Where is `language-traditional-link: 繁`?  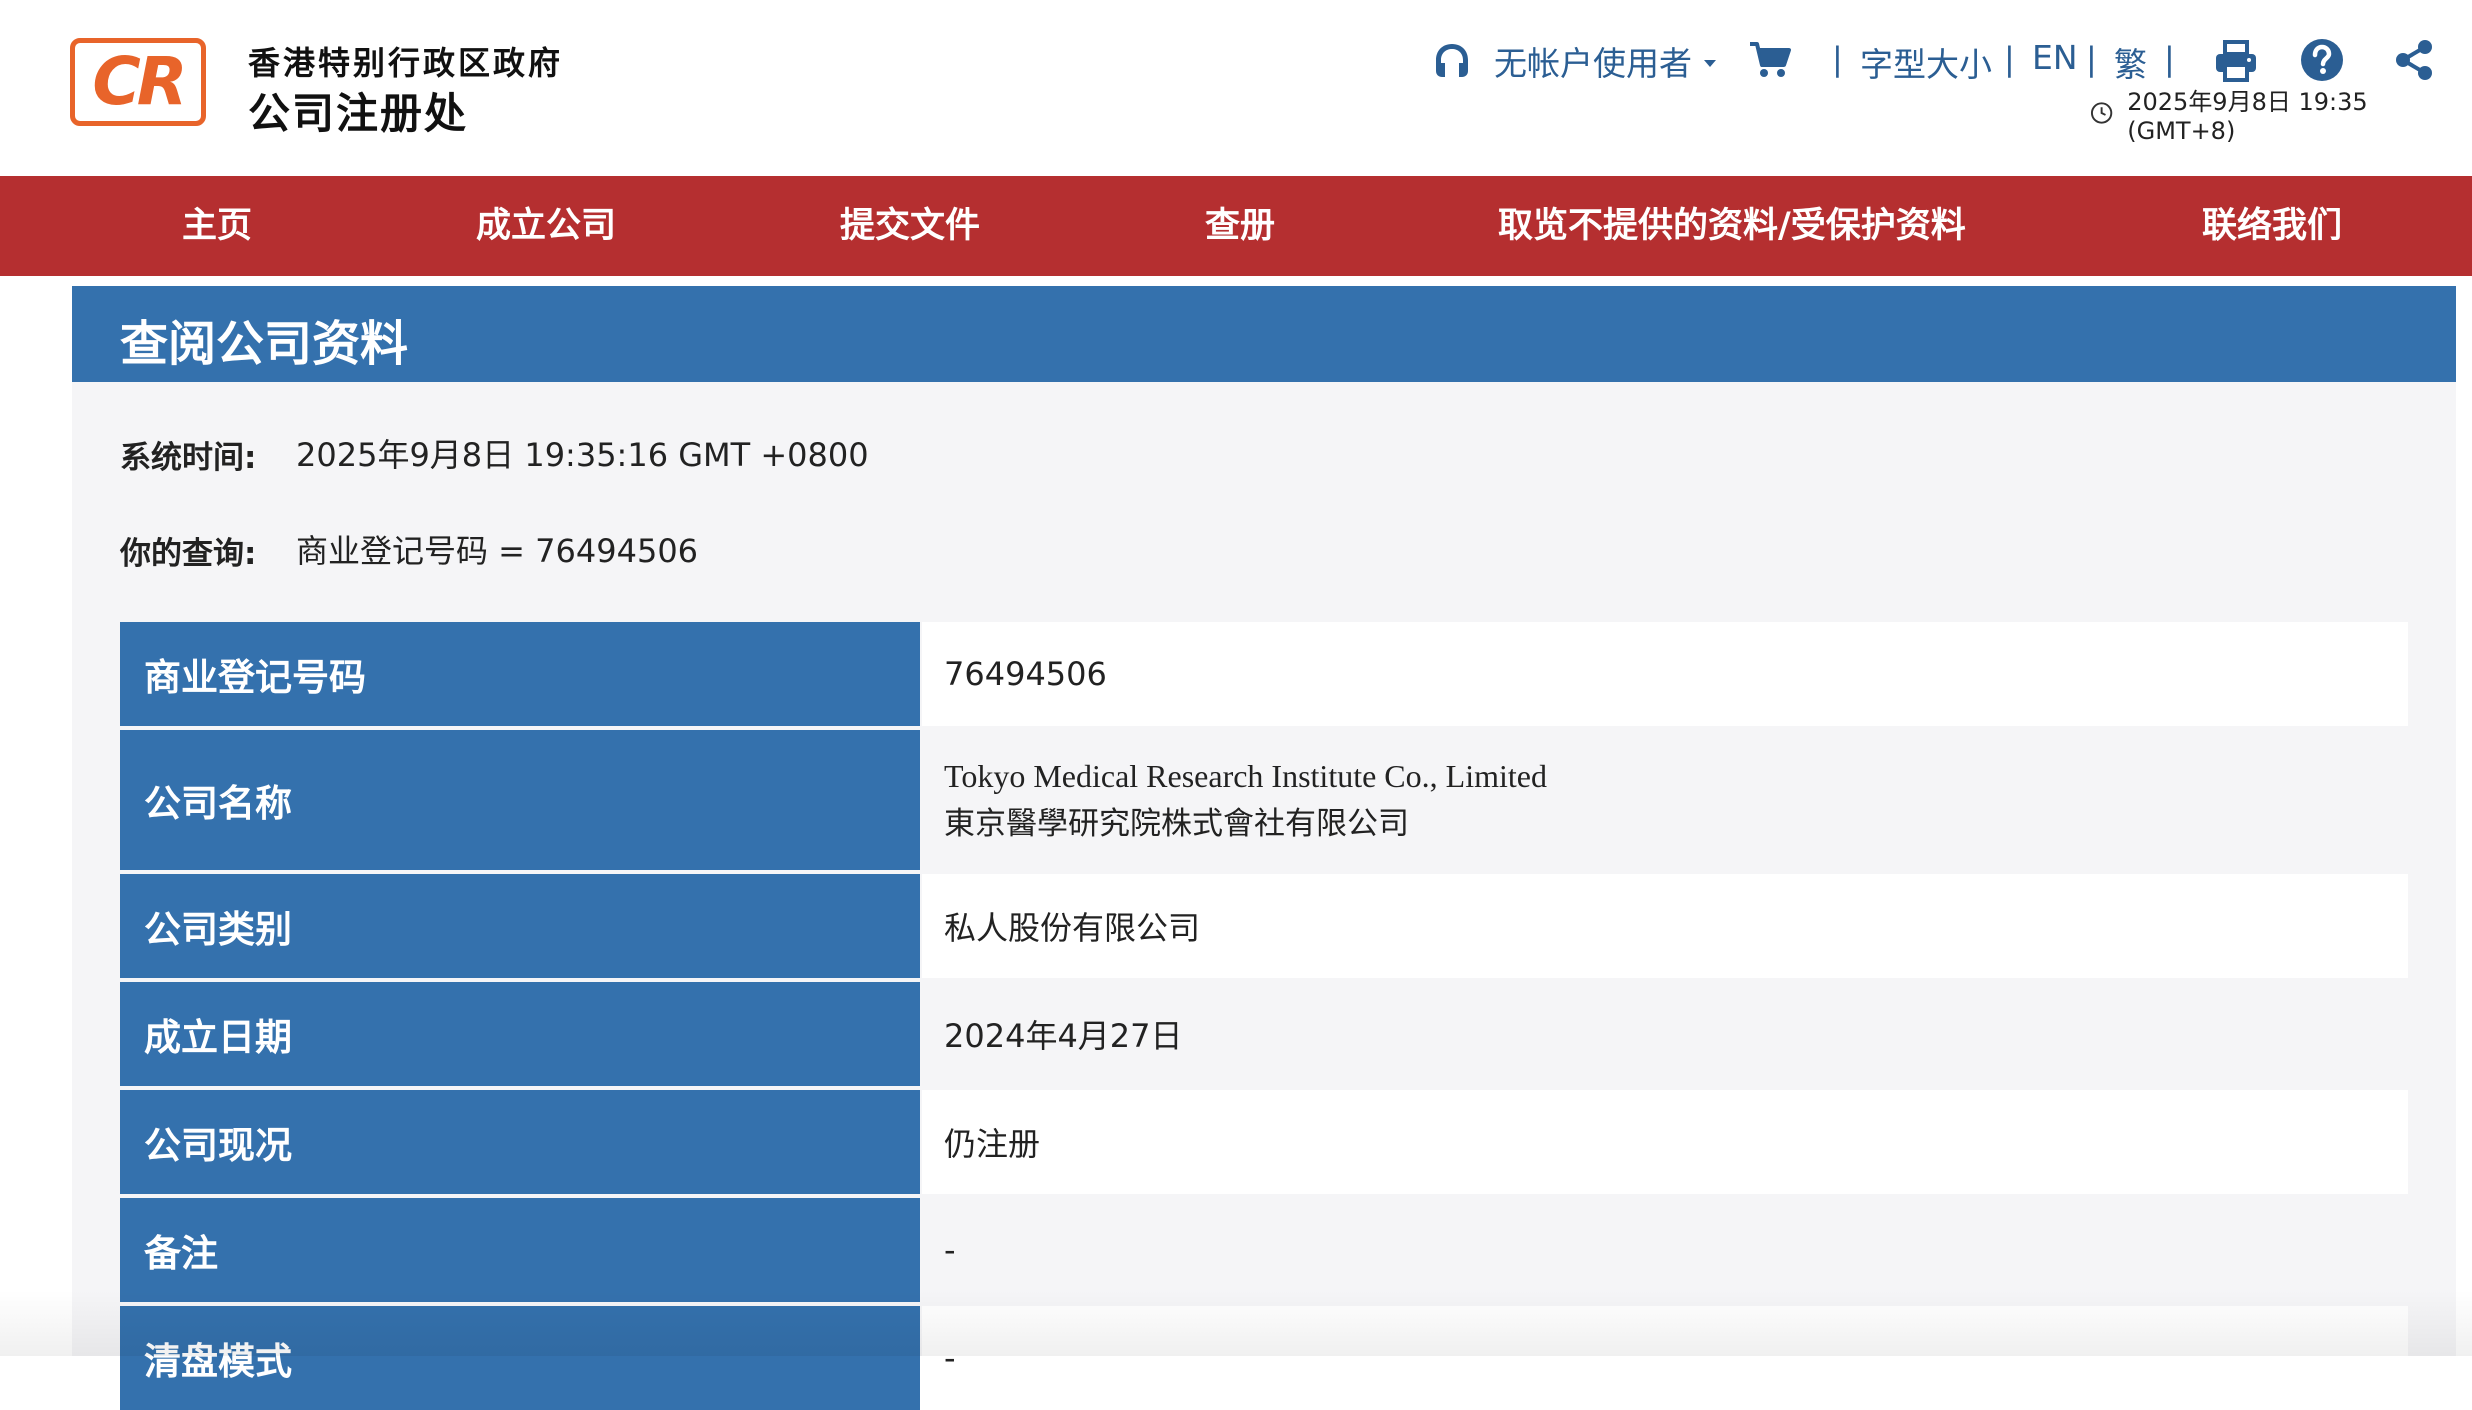 language-traditional-link: 繁 is located at coordinates (2130, 62).